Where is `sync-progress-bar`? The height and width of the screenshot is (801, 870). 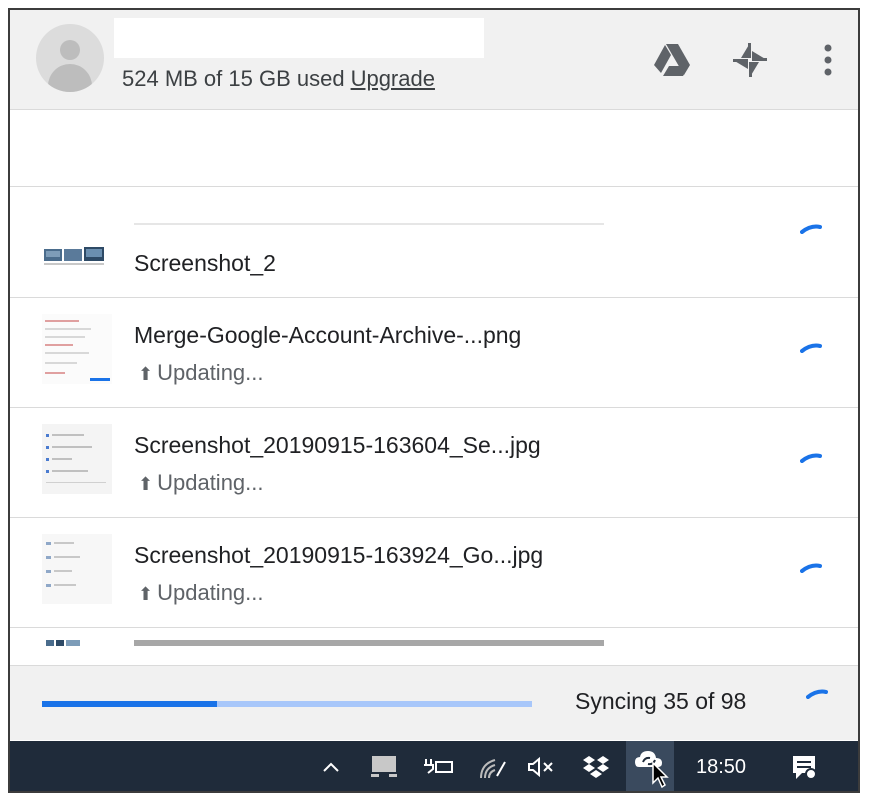 sync-progress-bar is located at coordinates (287, 704).